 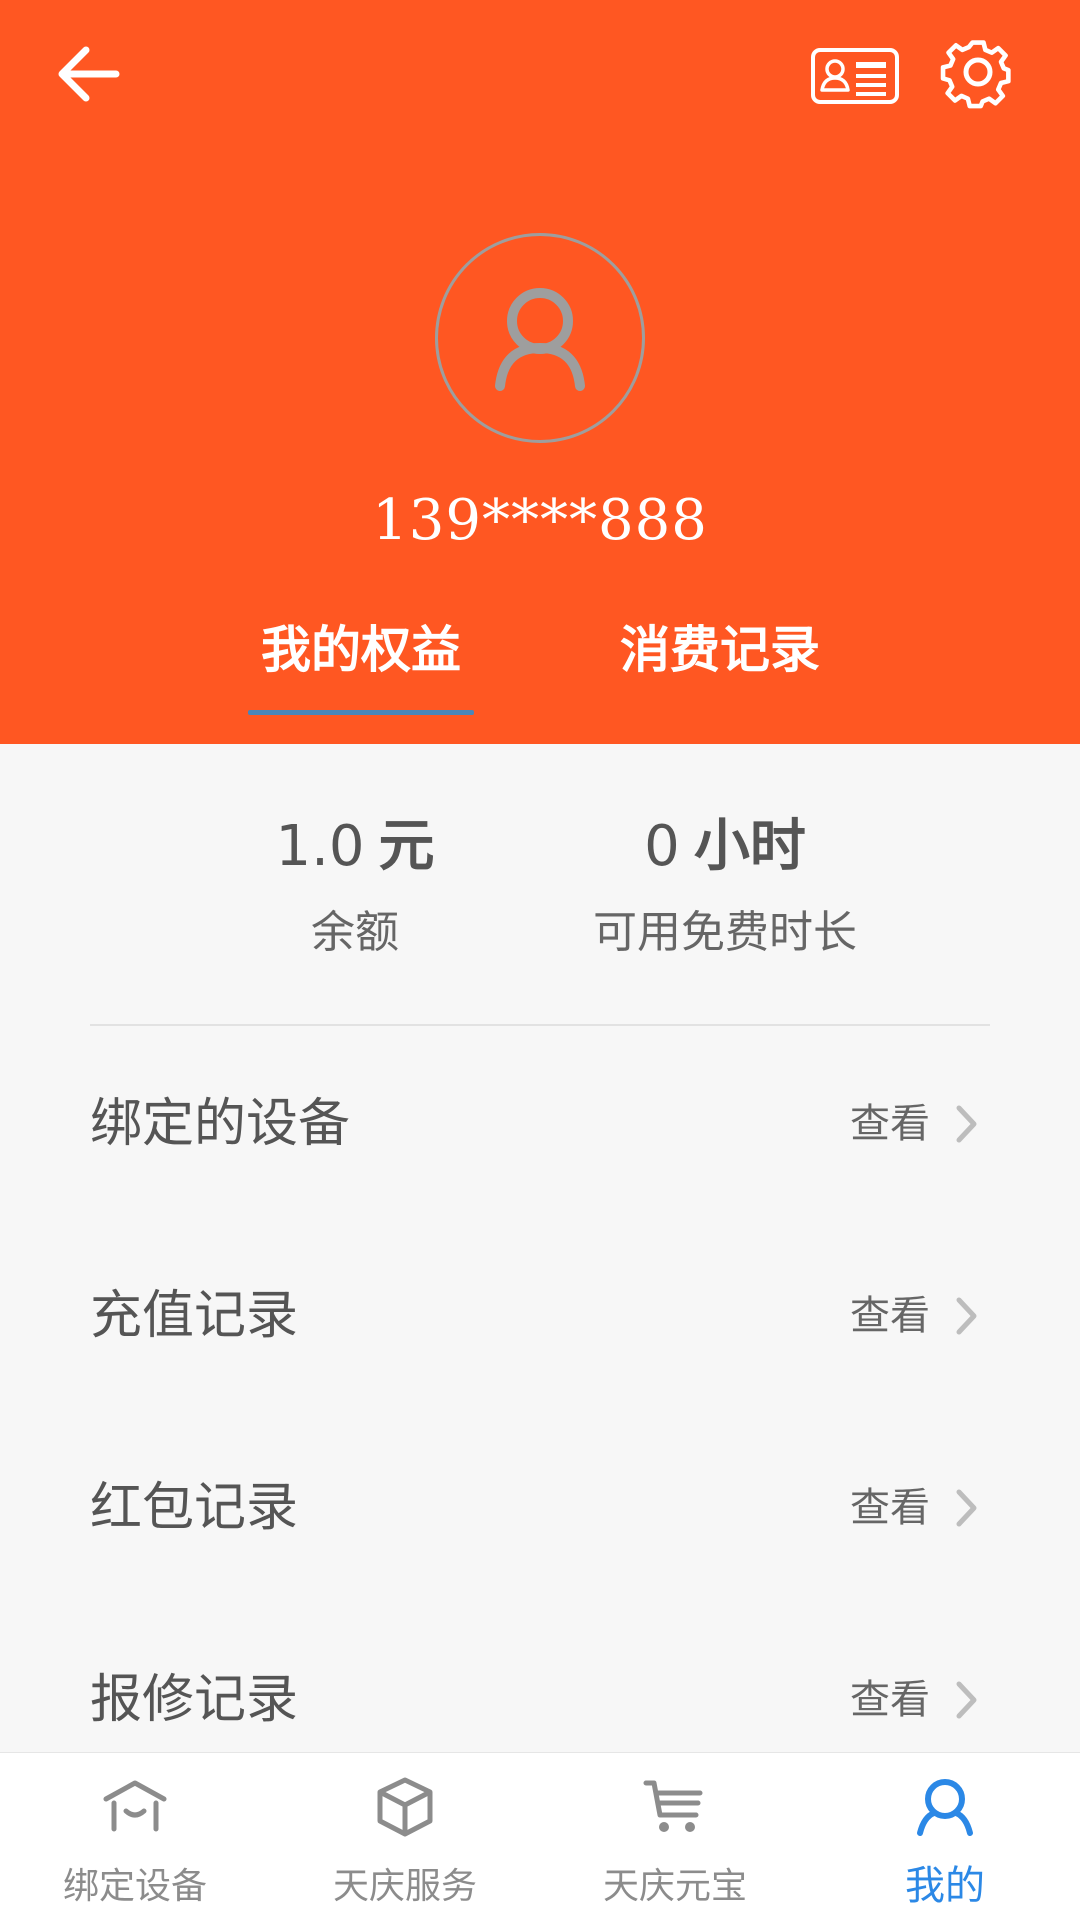 I want to click on tab-my-rights: 我的权益, so click(x=361, y=677).